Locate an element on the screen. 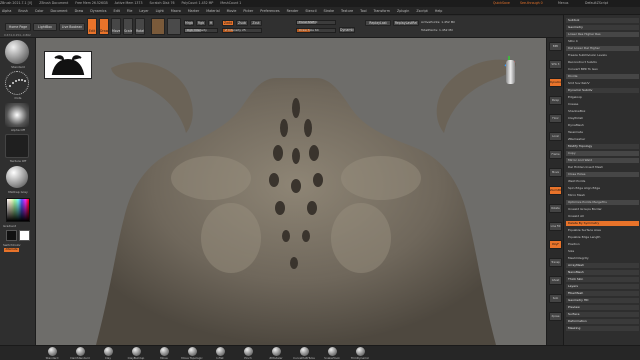  menu-item: Light is located at coordinates (160, 10).